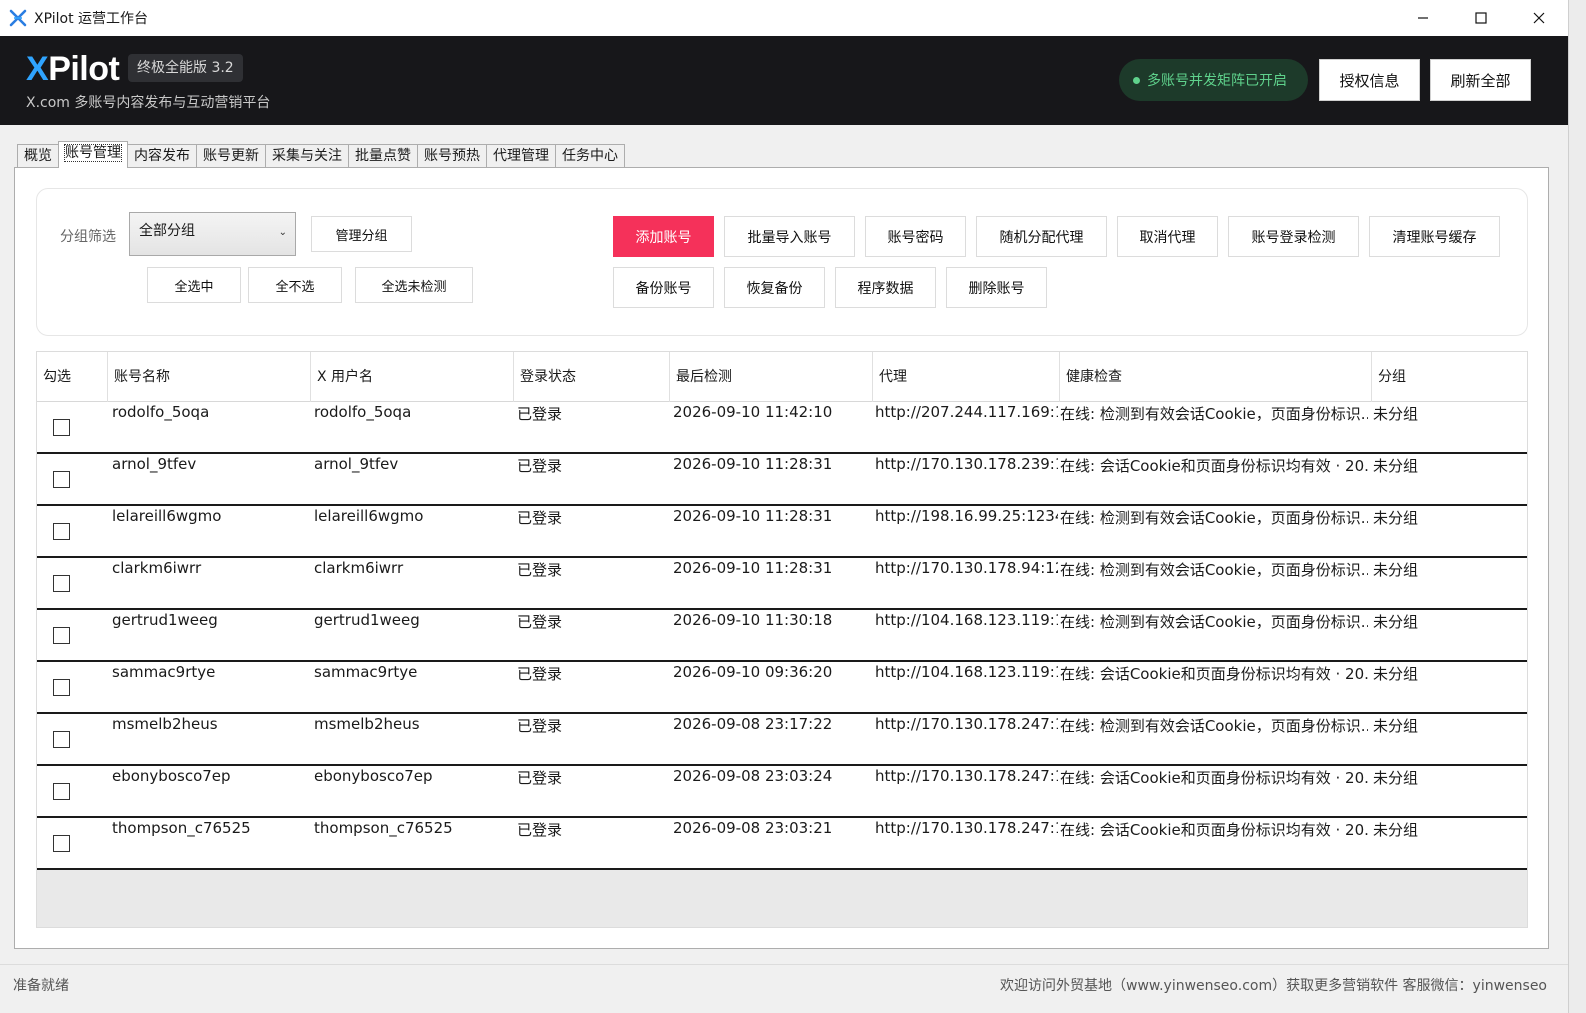 The image size is (1586, 1013). I want to click on select-unchecked-button: 全选未检测, so click(414, 285).